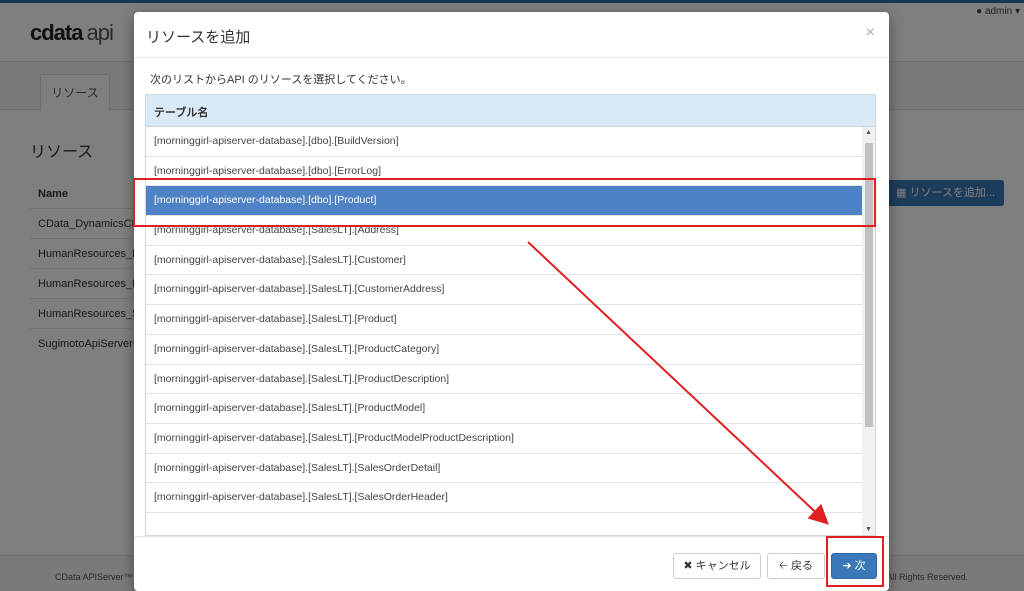 This screenshot has width=1024, height=591. I want to click on scroll-down-arrow-icon: ▼, so click(868, 529).